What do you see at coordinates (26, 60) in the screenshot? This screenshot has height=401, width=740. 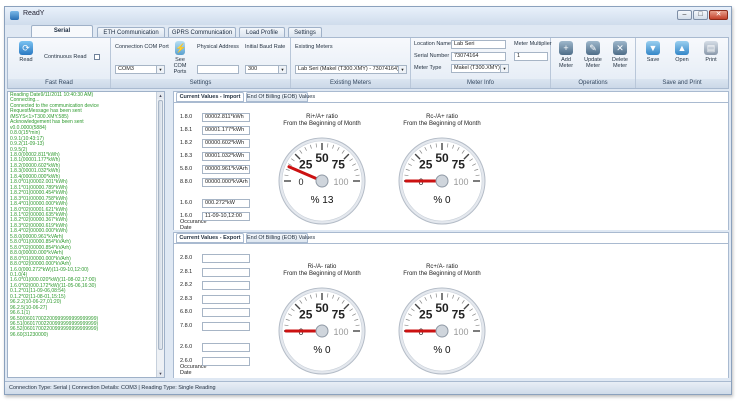 I see `read-label: Read` at bounding box center [26, 60].